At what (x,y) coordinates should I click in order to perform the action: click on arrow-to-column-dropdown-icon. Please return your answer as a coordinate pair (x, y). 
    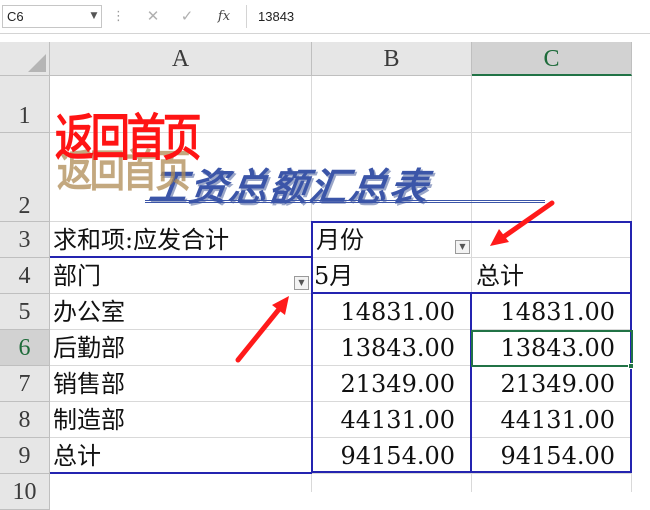
    Looking at the image, I should click on (522, 223).